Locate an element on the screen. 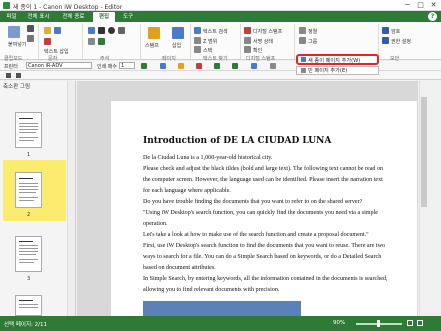  stamp-icon is located at coordinates (154, 33).